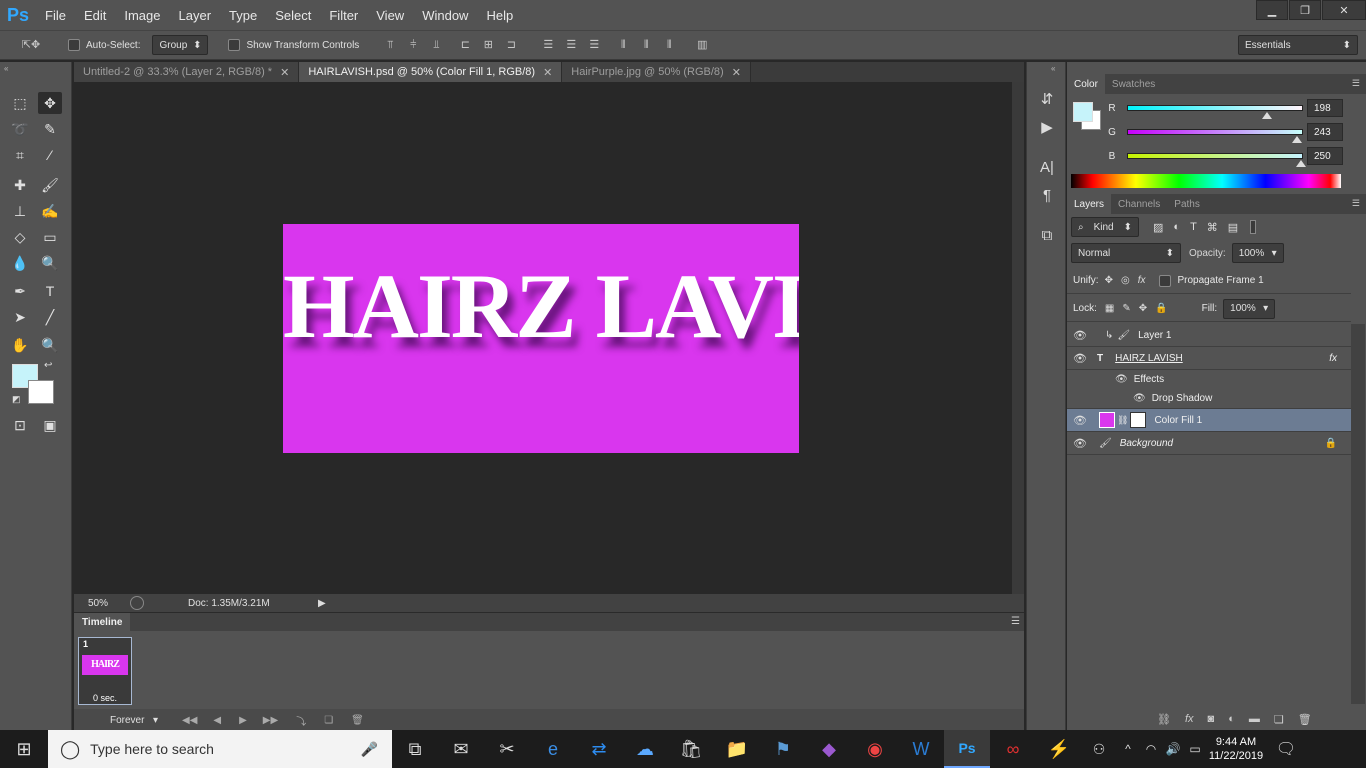 This screenshot has height=768, width=1366. I want to click on zoom-tool-icon: 🔍, so click(50, 345).